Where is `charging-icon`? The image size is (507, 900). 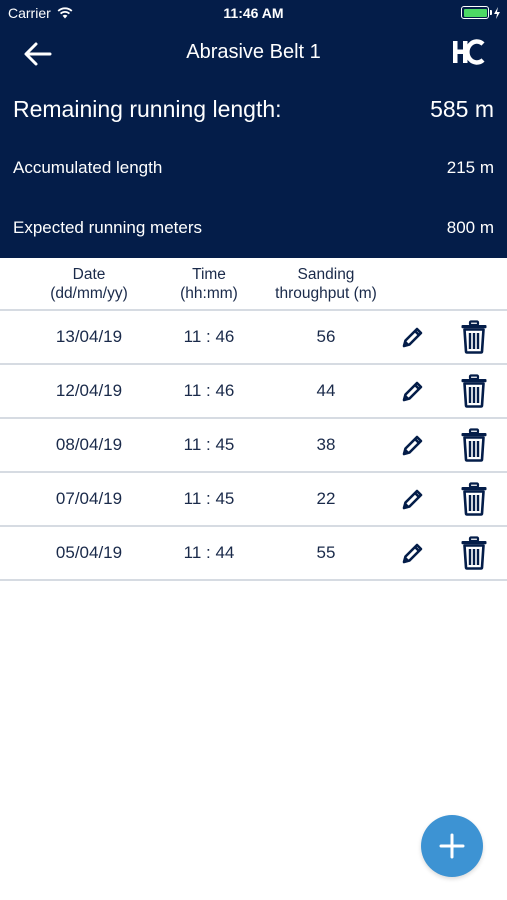
charging-icon is located at coordinates (497, 12).